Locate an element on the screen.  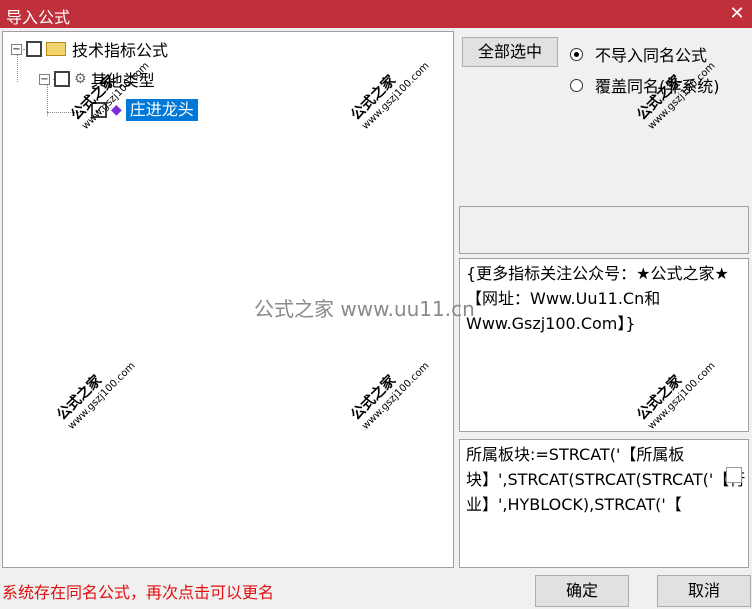
formula-checkbox is located at coordinates (734, 475).